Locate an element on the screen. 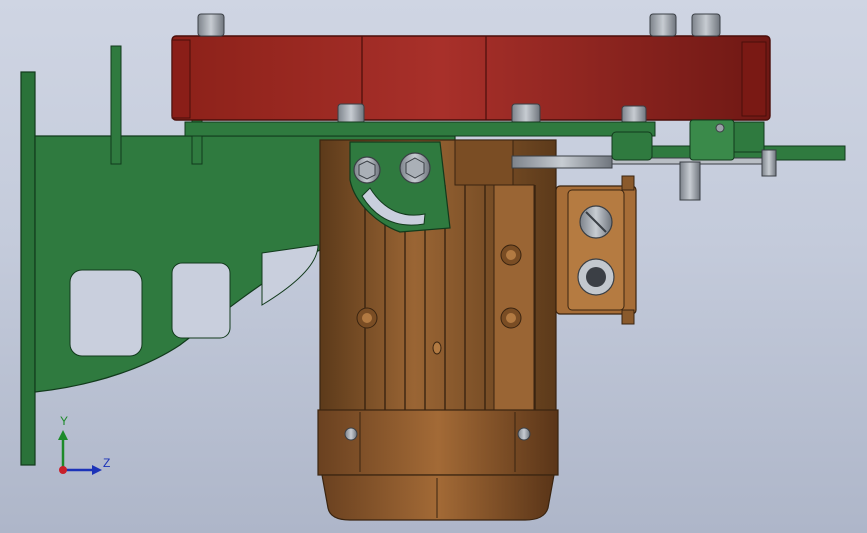 This screenshot has height=533, width=867. motor-end-cap is located at coordinates (438, 465).